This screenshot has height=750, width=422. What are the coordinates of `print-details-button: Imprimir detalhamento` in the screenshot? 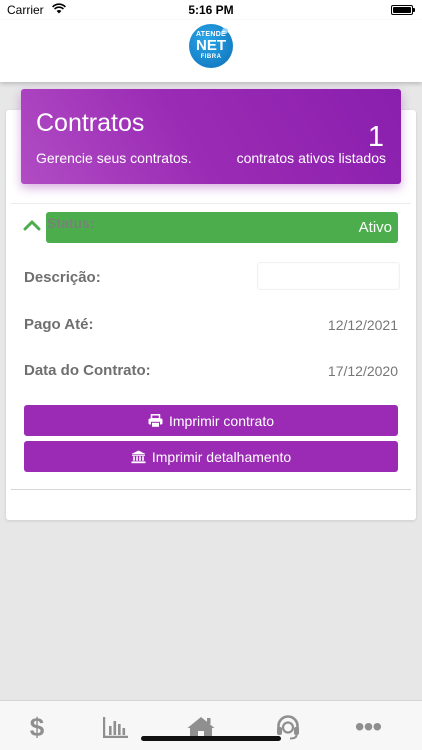 It's located at (211, 456).